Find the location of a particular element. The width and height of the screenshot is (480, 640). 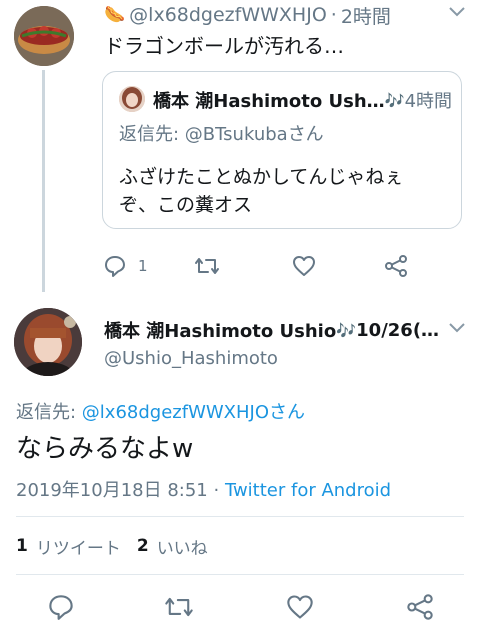

retweets-count: 1 is located at coordinates (22, 546).